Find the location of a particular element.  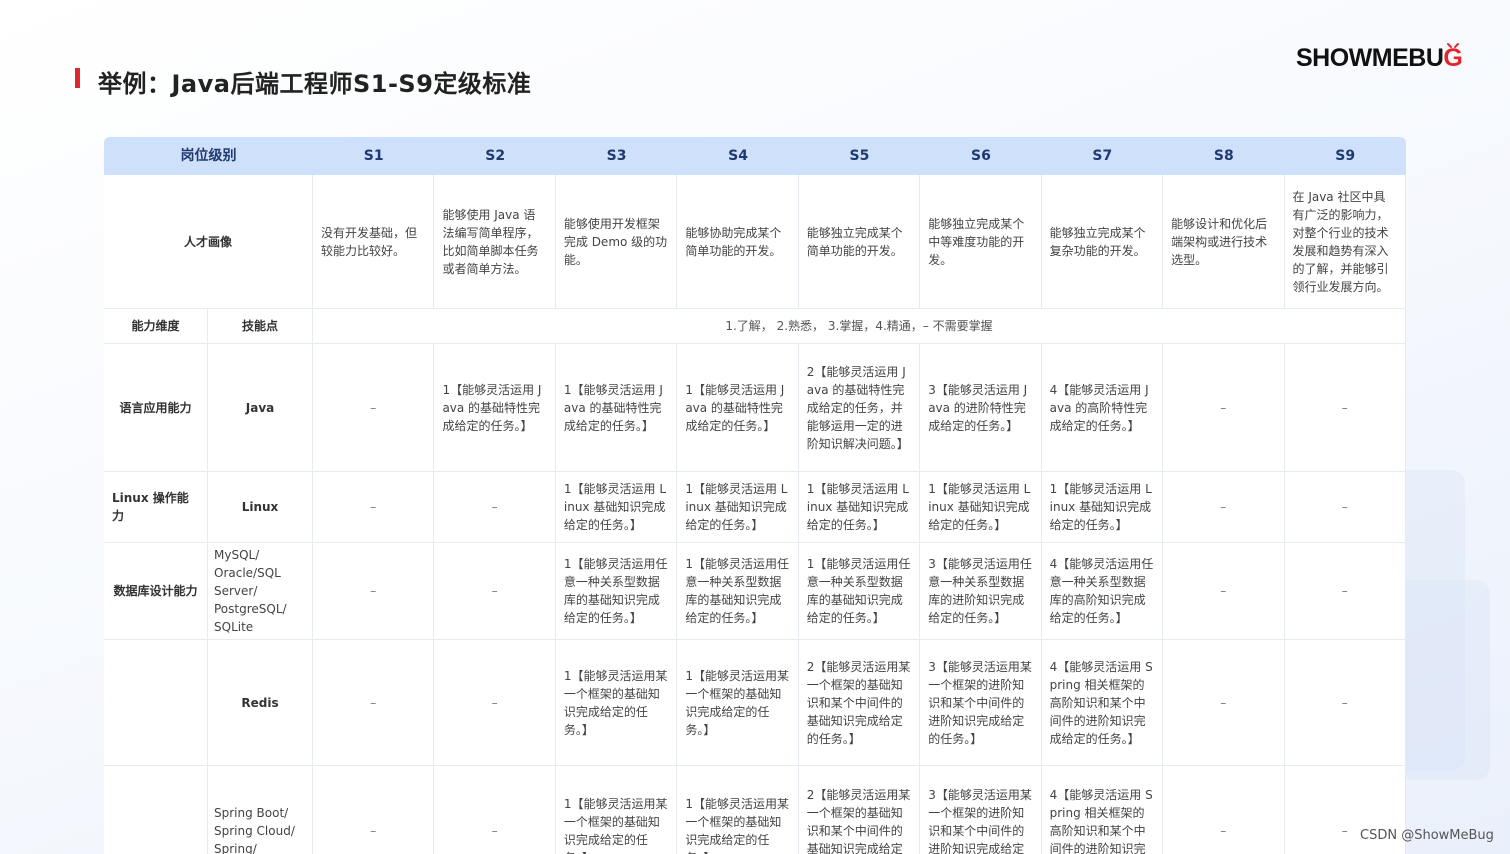

proficiency-scale: 1.了解， 2.熟悉， 3.掌握，4.精通，– 不需要掌握 is located at coordinates (859, 326).